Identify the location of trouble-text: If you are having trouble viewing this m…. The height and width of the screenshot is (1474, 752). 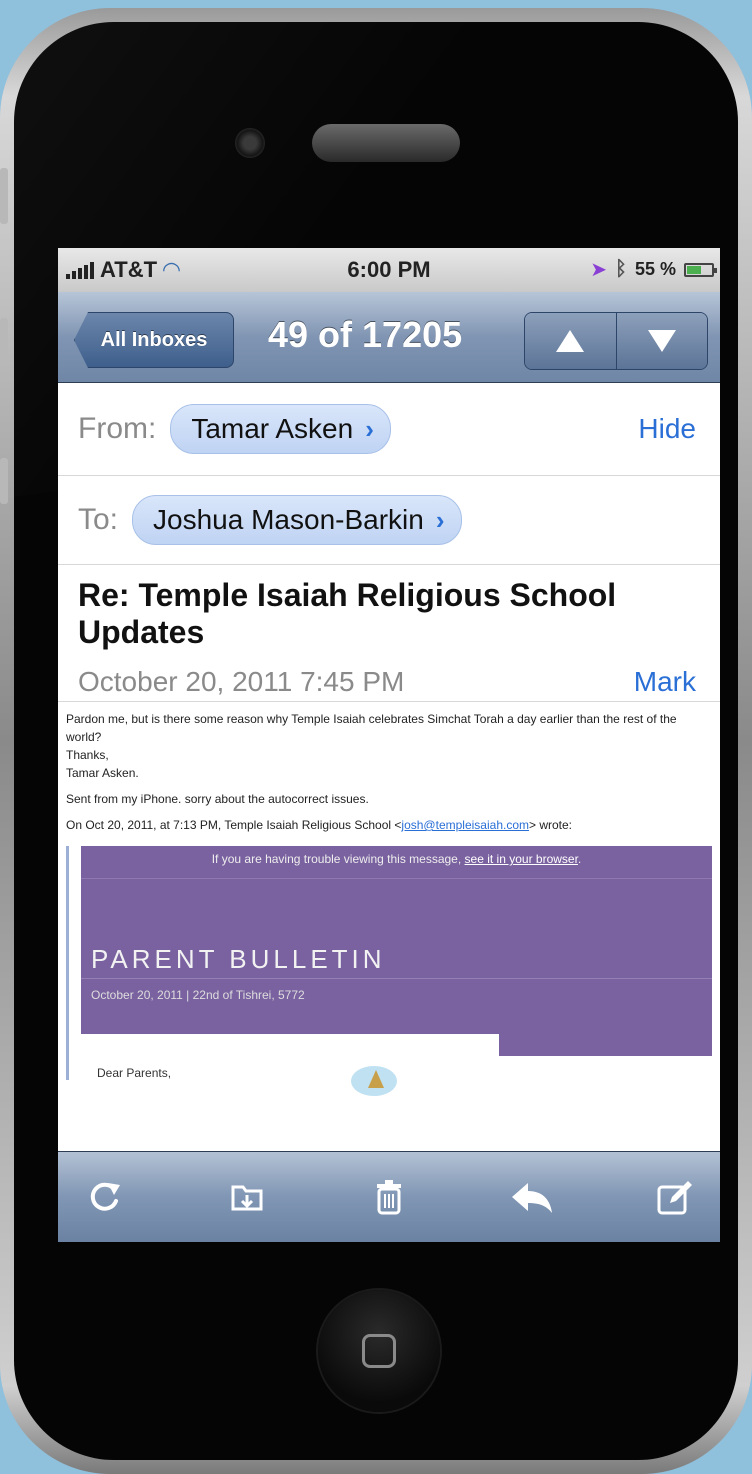
(336, 859).